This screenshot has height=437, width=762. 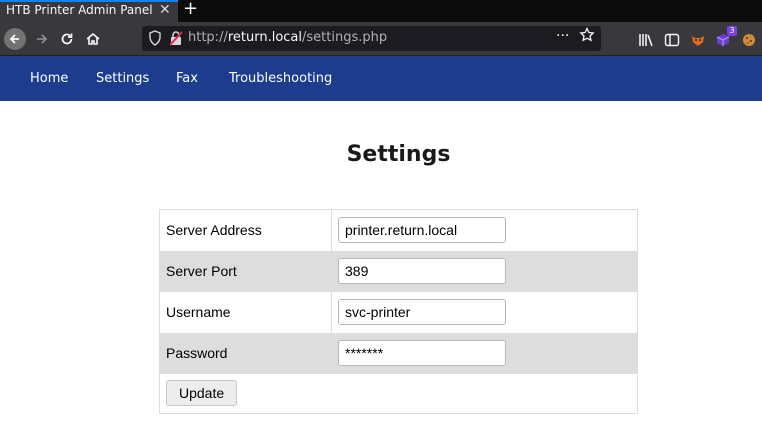 I want to click on site-navbar: Home Settings Fax Troubleshooting, so click(x=381, y=78).